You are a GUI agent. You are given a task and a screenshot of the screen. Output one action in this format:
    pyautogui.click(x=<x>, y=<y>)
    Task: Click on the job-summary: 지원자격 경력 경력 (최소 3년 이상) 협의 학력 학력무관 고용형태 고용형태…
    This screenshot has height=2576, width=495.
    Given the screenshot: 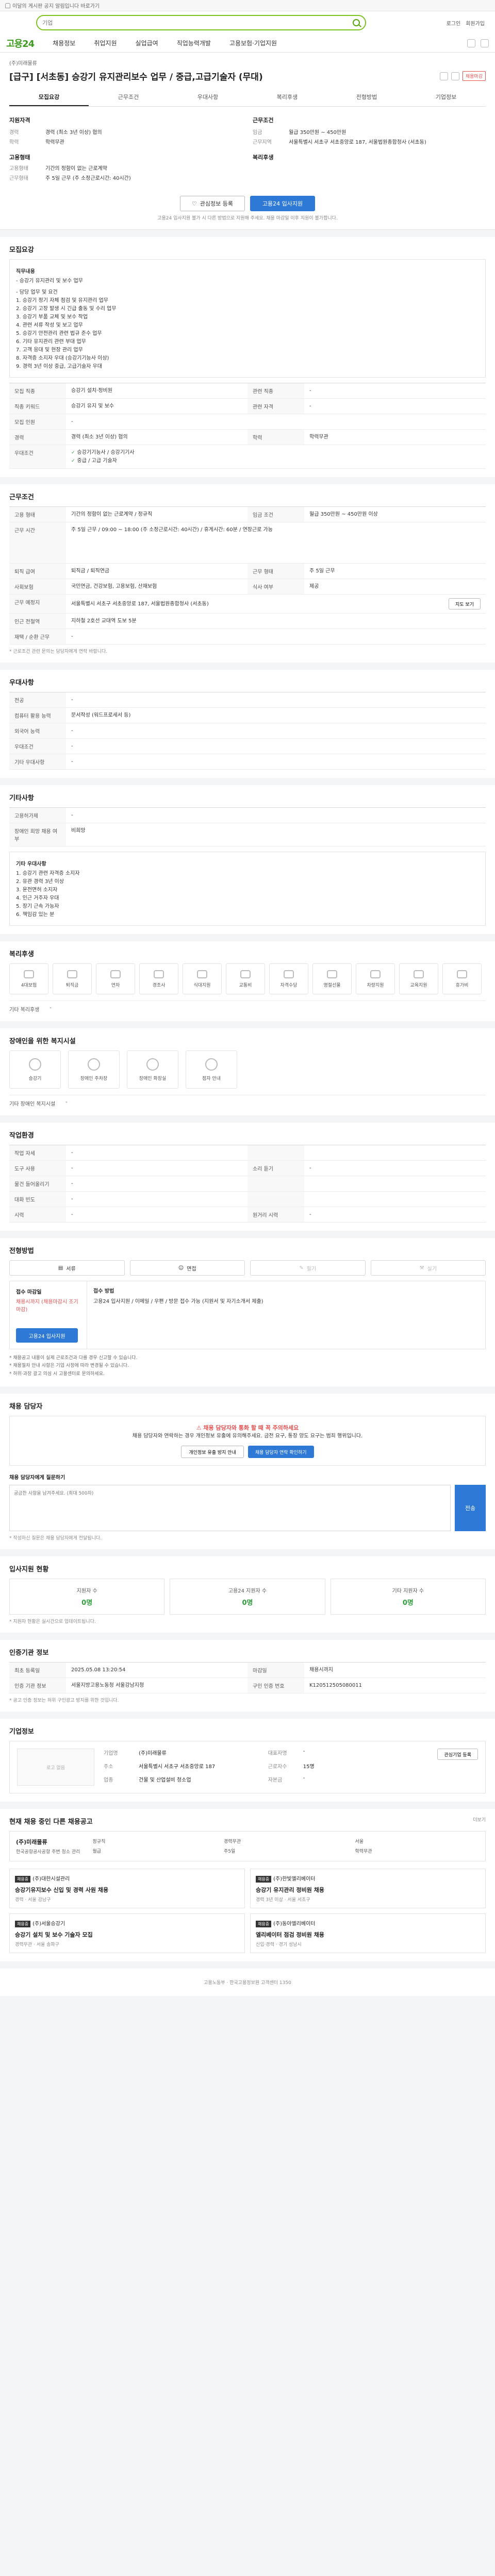 What is the action you would take?
    pyautogui.click(x=247, y=149)
    